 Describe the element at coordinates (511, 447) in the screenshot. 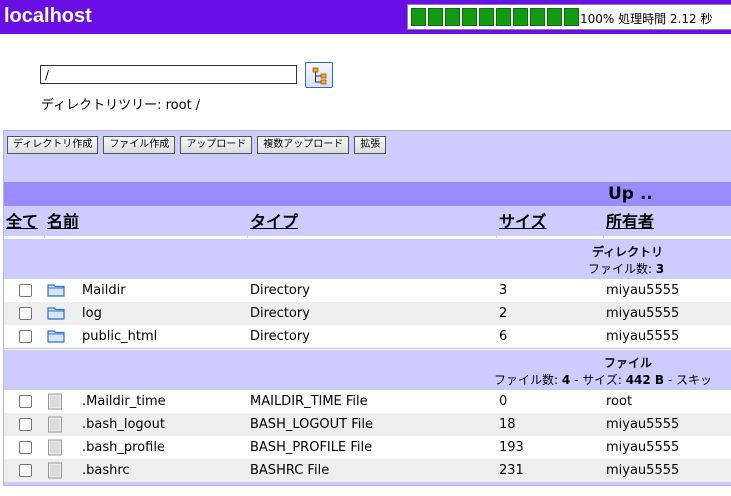

I see `item-size: 193` at that location.